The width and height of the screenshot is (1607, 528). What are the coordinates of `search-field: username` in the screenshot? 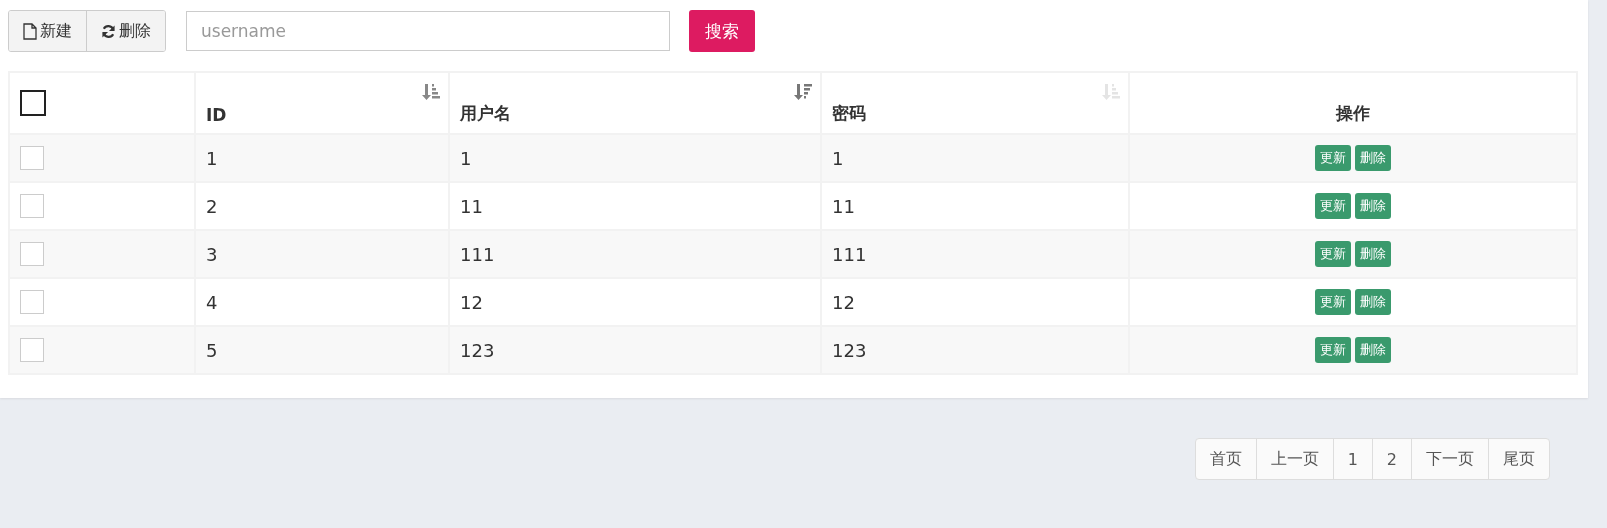 It's located at (428, 31).